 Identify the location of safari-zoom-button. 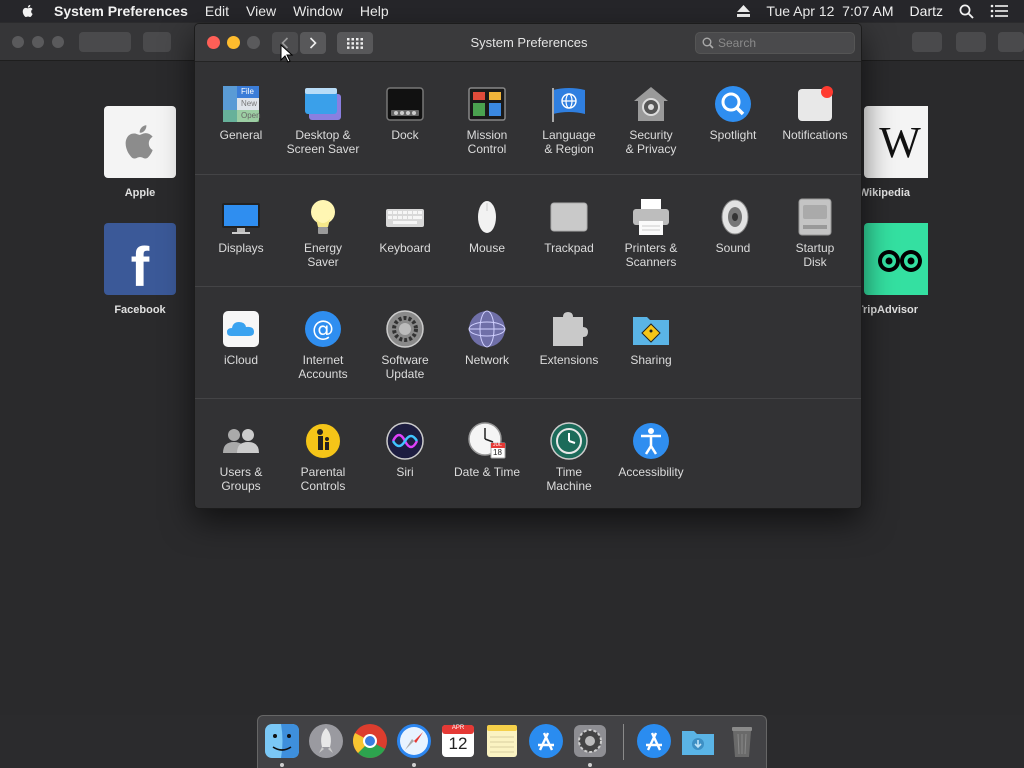
(58, 42).